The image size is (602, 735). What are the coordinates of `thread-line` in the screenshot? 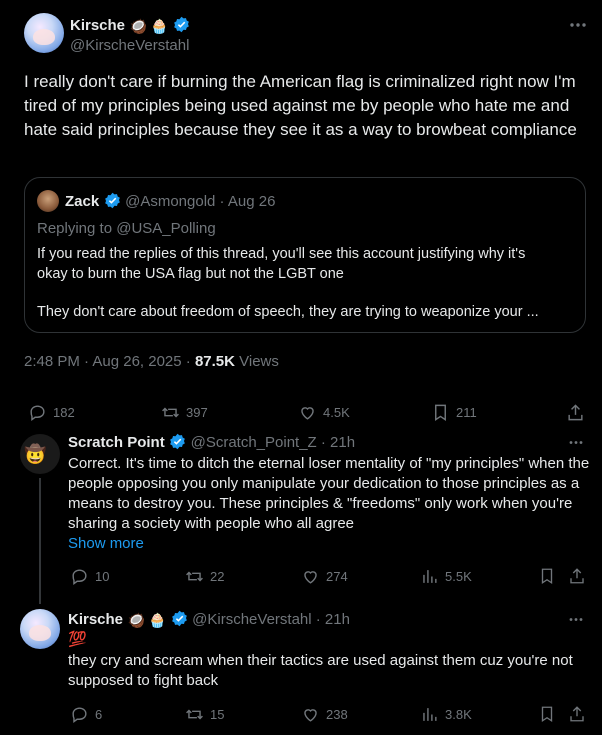 It's located at (40, 541).